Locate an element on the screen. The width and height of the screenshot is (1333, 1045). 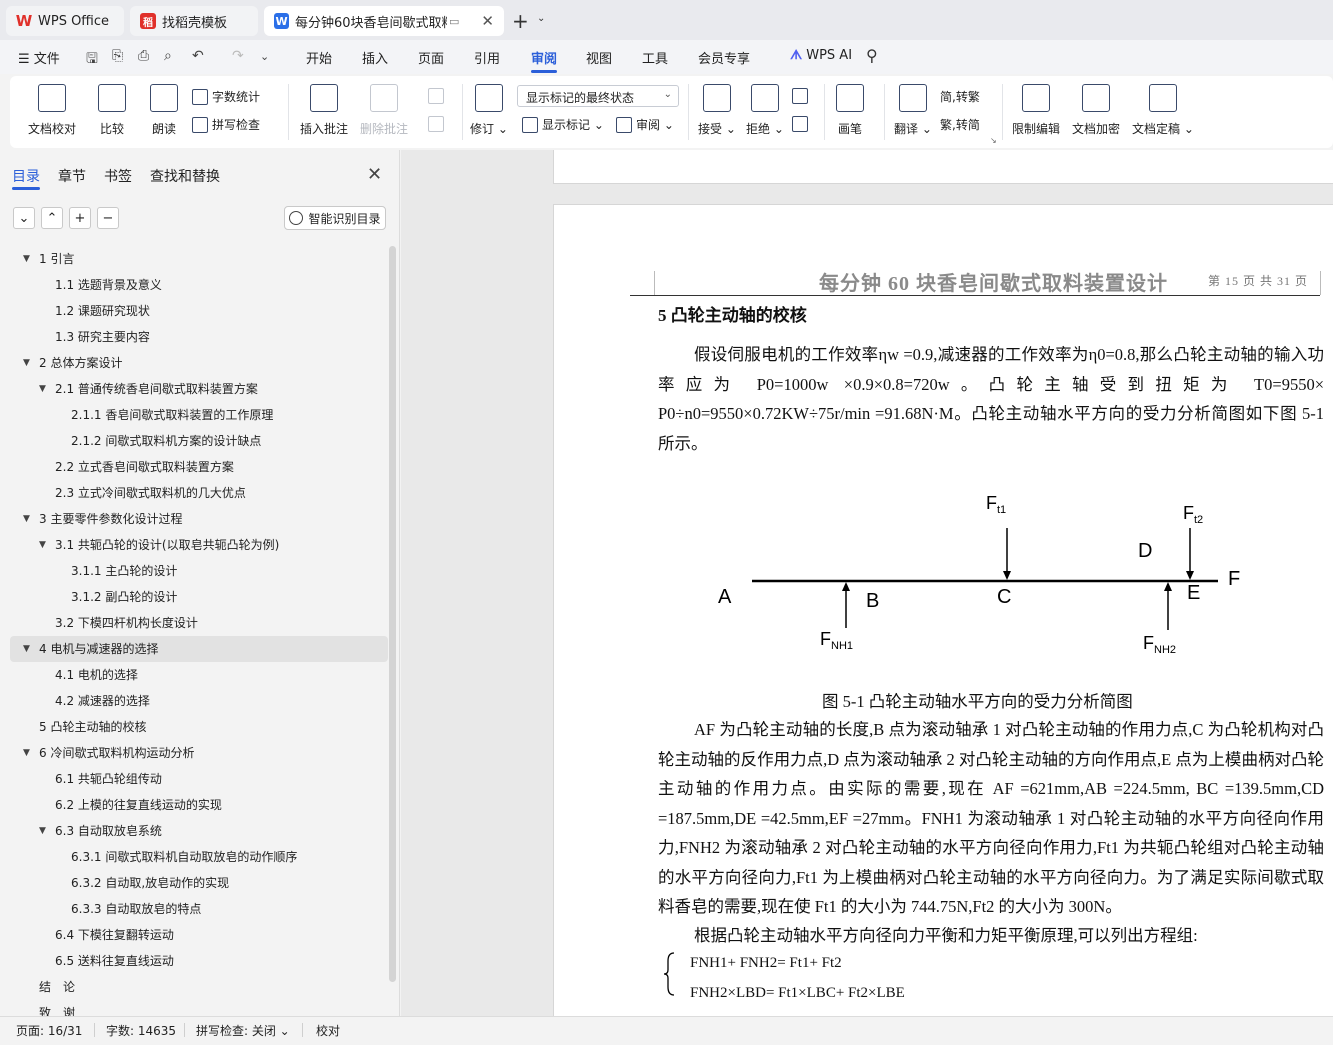
toc-item: 3.1.1 主凸轮的设计 is located at coordinates (199, 571).